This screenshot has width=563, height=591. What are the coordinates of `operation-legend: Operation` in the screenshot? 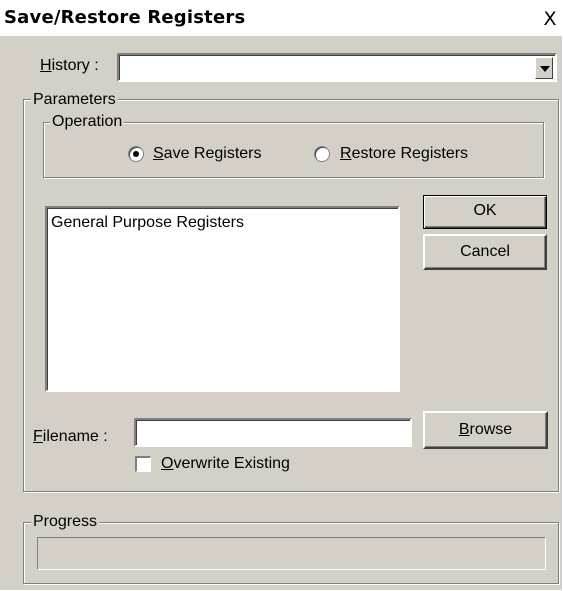 It's located at (87, 122).